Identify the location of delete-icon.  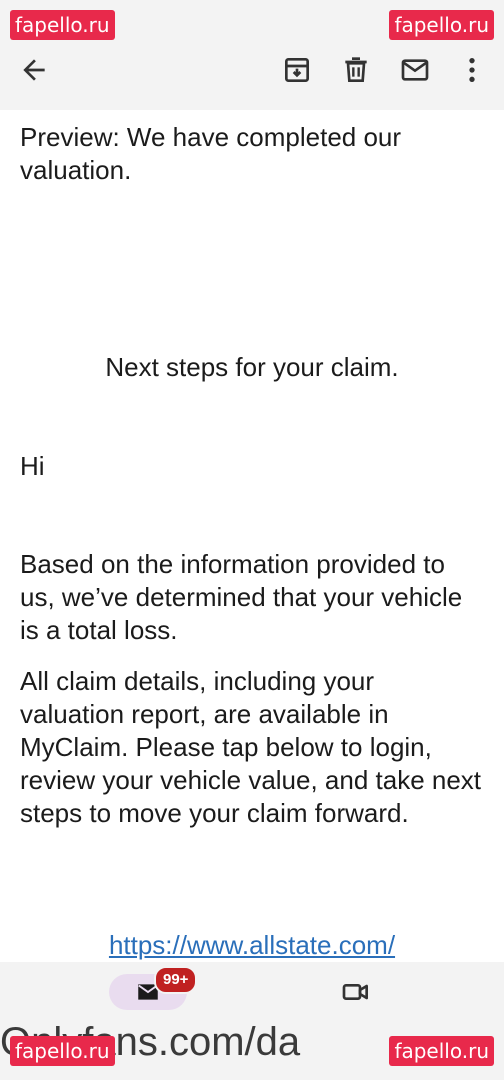
(356, 69).